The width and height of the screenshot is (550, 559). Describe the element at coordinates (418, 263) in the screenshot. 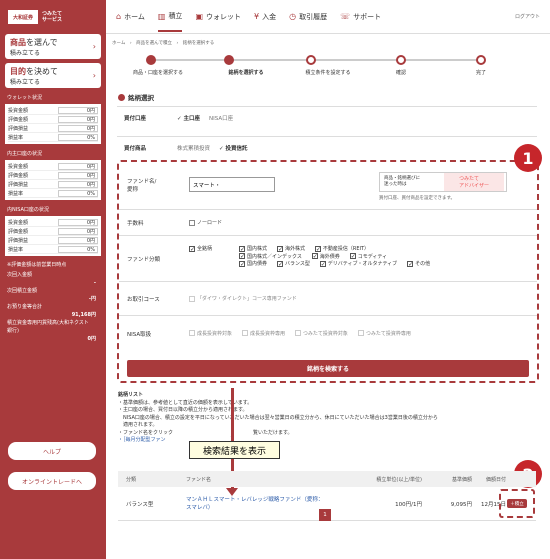

I see `class-checkbox: その他` at that location.